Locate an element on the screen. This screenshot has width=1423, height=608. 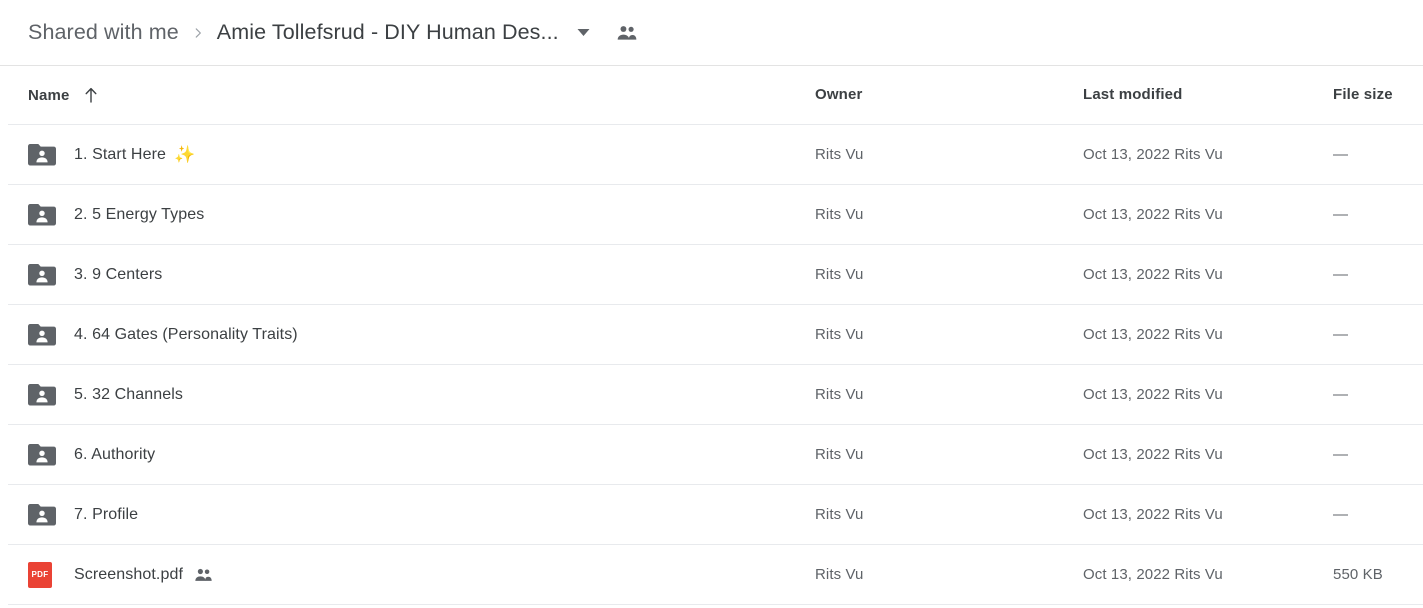
column-header-file-size: File size is located at coordinates (1378, 95).